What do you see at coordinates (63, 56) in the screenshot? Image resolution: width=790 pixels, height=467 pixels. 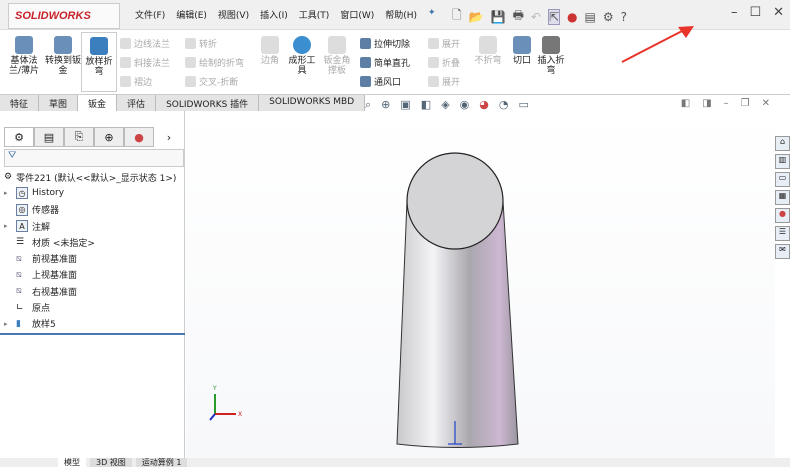 I see `convert-to-sheet-metal-button: 转换到钣金` at bounding box center [63, 56].